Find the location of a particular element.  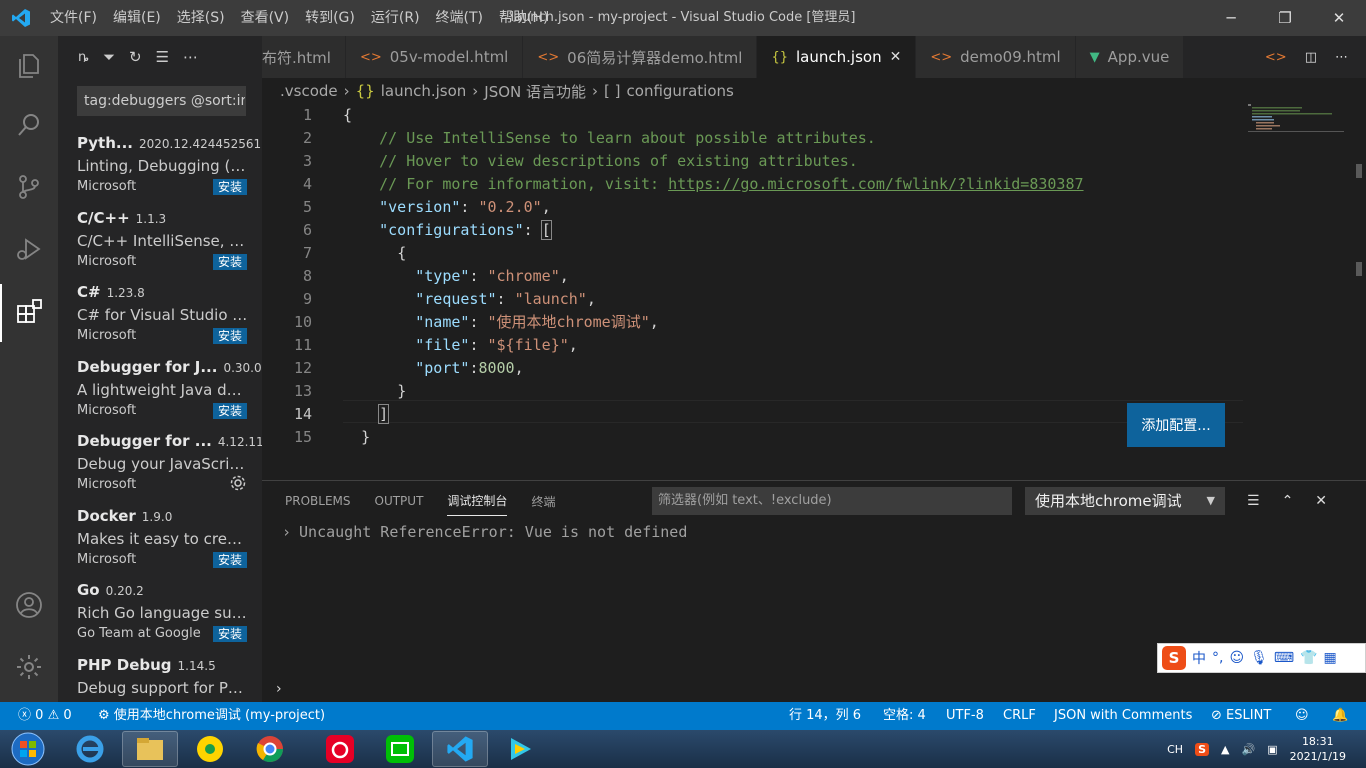

minimap is located at coordinates (1300, 119).